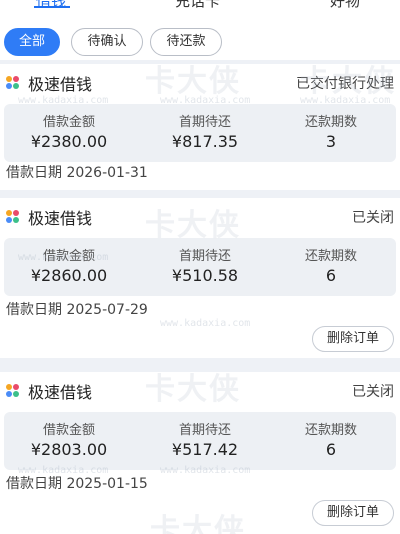 The width and height of the screenshot is (400, 534). I want to click on stat-first-due: 首期待还 ¥517.42, so click(205, 435).